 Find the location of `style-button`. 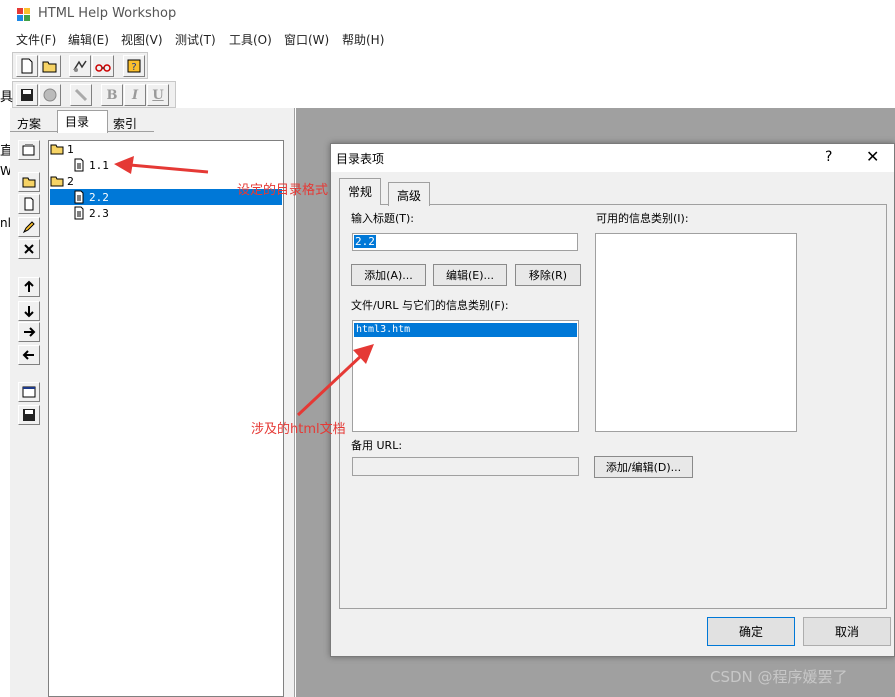

style-button is located at coordinates (81, 95).